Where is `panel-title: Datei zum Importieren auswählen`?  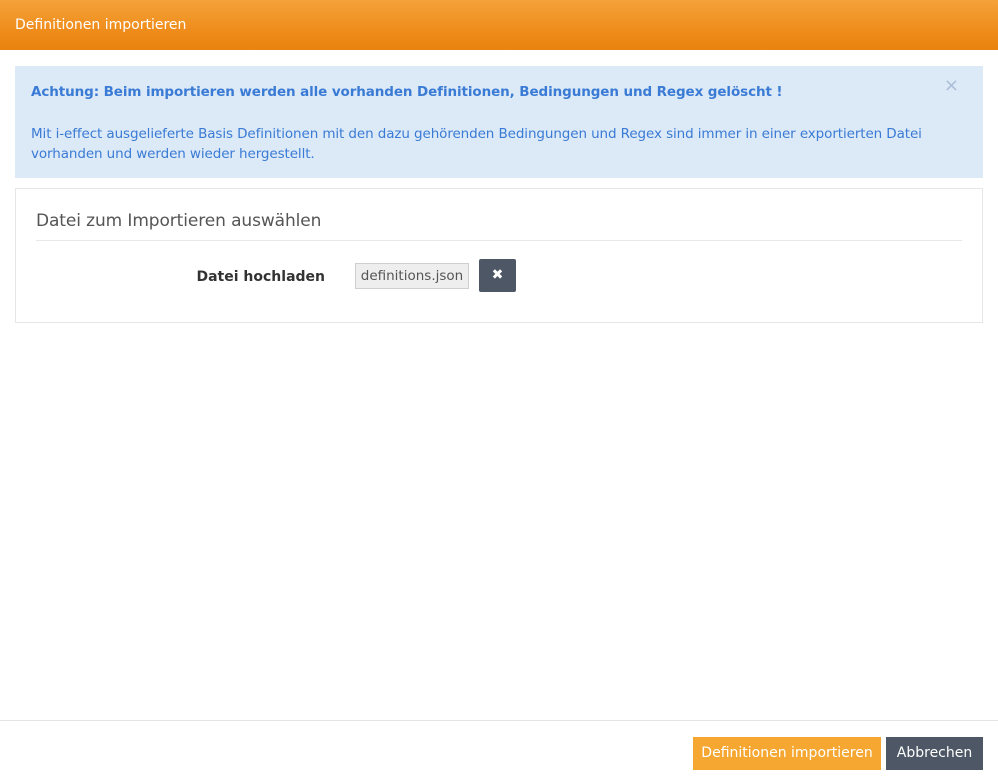
panel-title: Datei zum Importieren auswählen is located at coordinates (179, 221).